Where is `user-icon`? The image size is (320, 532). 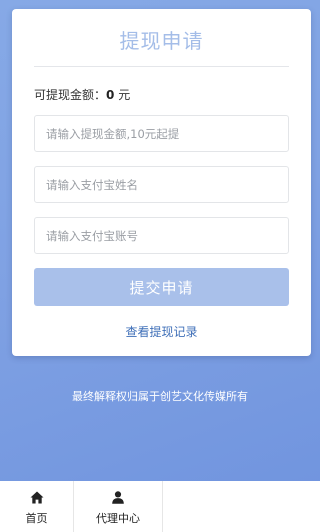 user-icon is located at coordinates (118, 497).